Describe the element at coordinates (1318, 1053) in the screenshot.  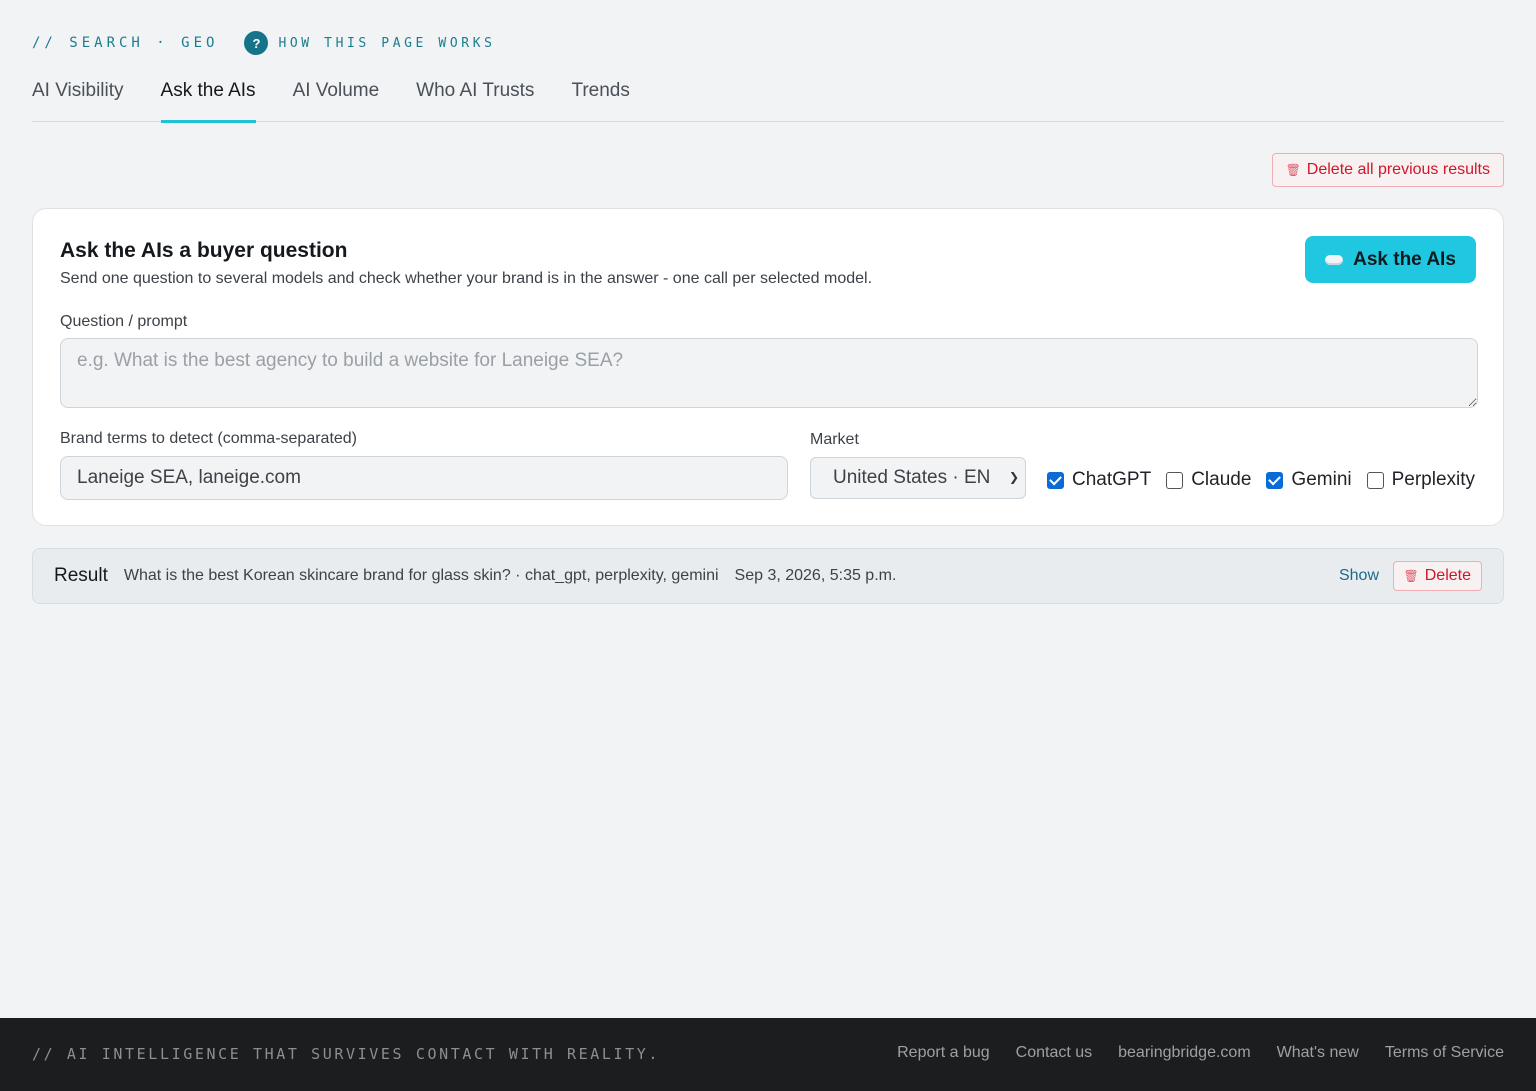
I see `footer-link-whats-new: What's new` at that location.